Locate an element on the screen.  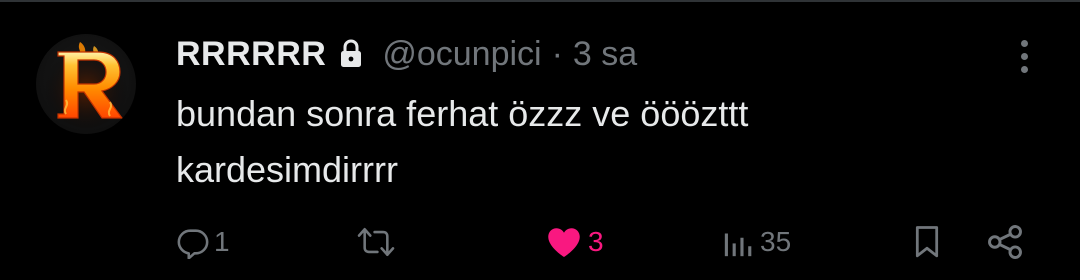
share-icon is located at coordinates (1005, 242).